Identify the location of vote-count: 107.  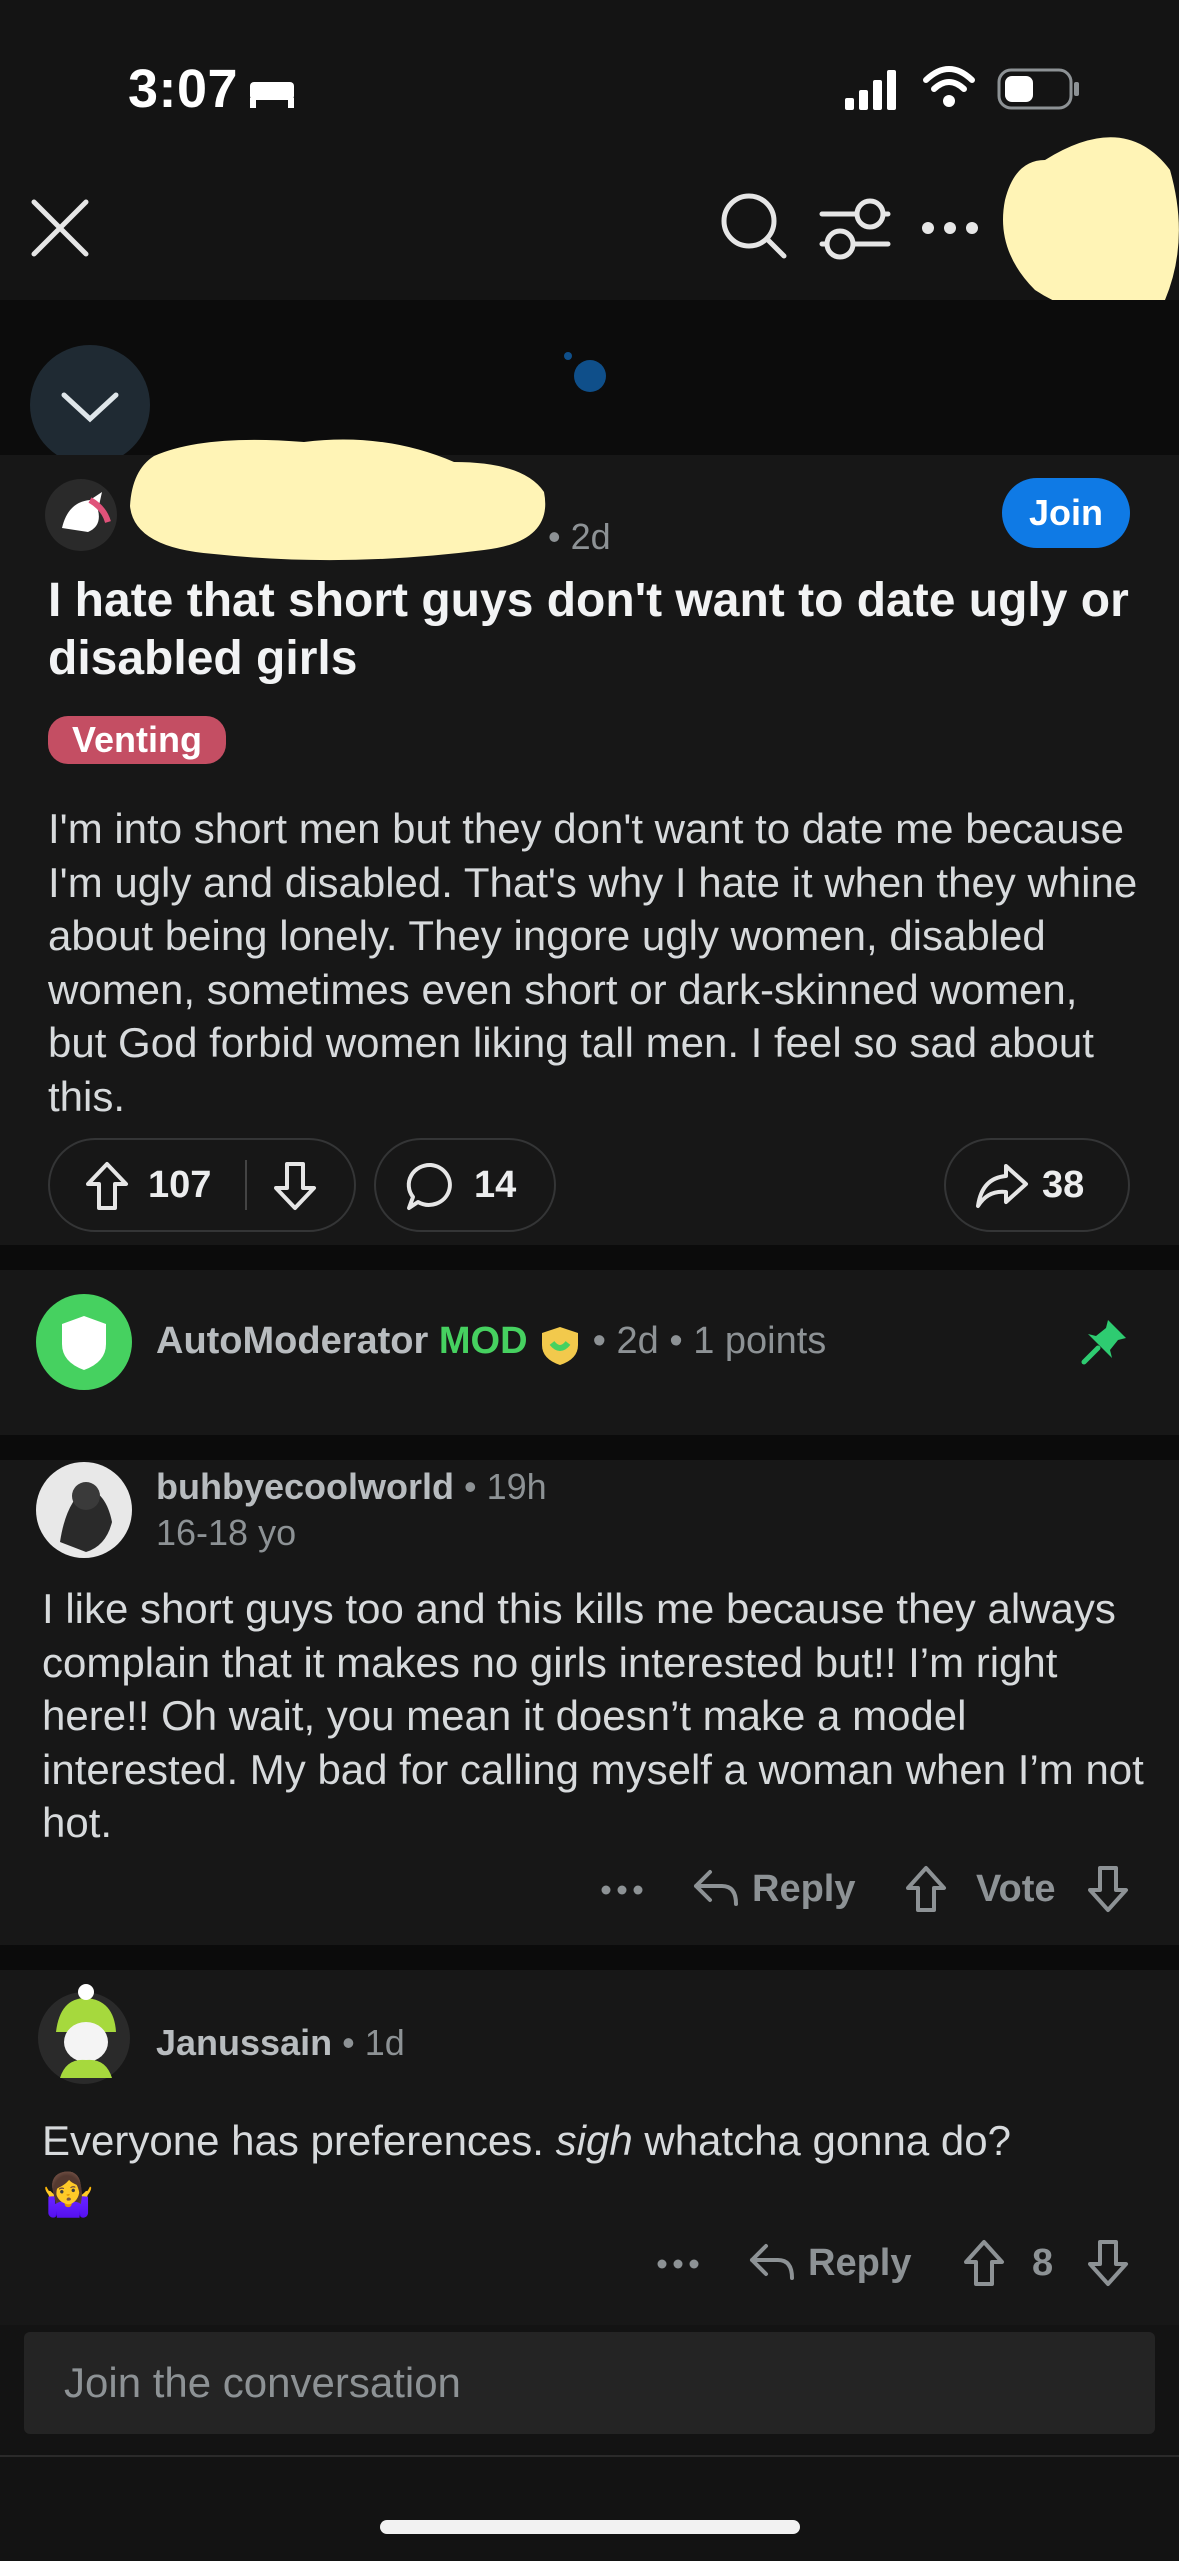
(180, 1185).